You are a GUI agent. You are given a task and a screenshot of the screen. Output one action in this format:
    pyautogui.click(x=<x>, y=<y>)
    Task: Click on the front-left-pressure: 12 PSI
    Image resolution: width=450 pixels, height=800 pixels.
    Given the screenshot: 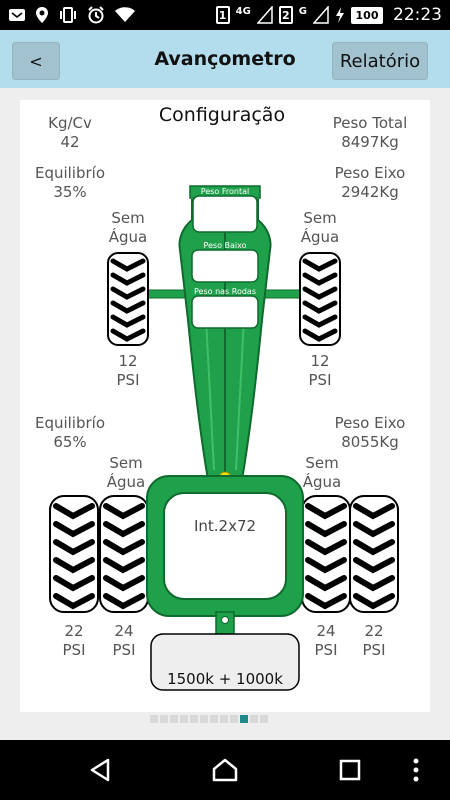 What is the action you would take?
    pyautogui.click(x=128, y=371)
    